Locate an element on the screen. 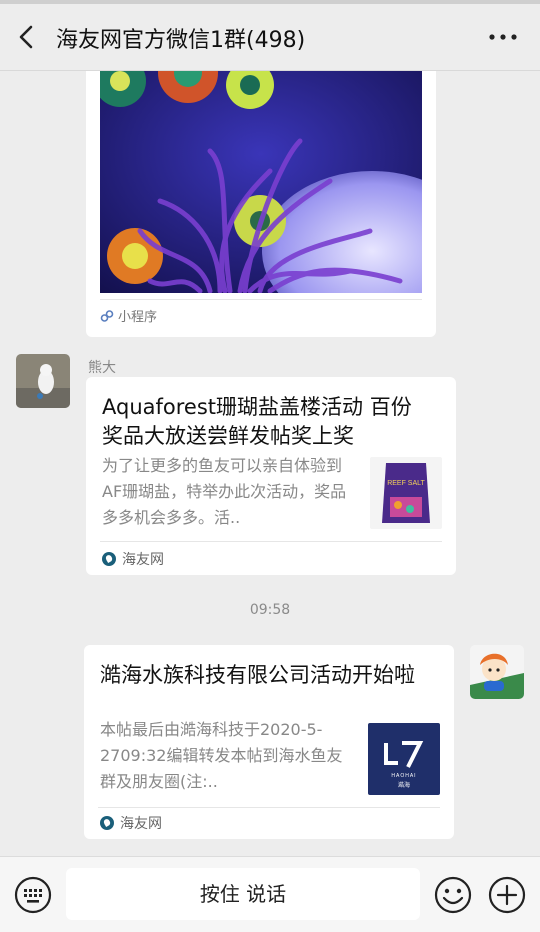 Image resolution: width=540 pixels, height=932 pixels. thumb-text: REEF SALT is located at coordinates (406, 483).